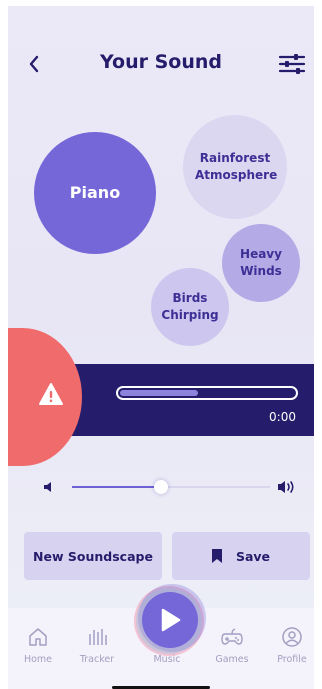 Image resolution: width=322 pixels, height=689 pixels. Describe the element at coordinates (97, 659) in the screenshot. I see `nav-label: Tracker` at that location.